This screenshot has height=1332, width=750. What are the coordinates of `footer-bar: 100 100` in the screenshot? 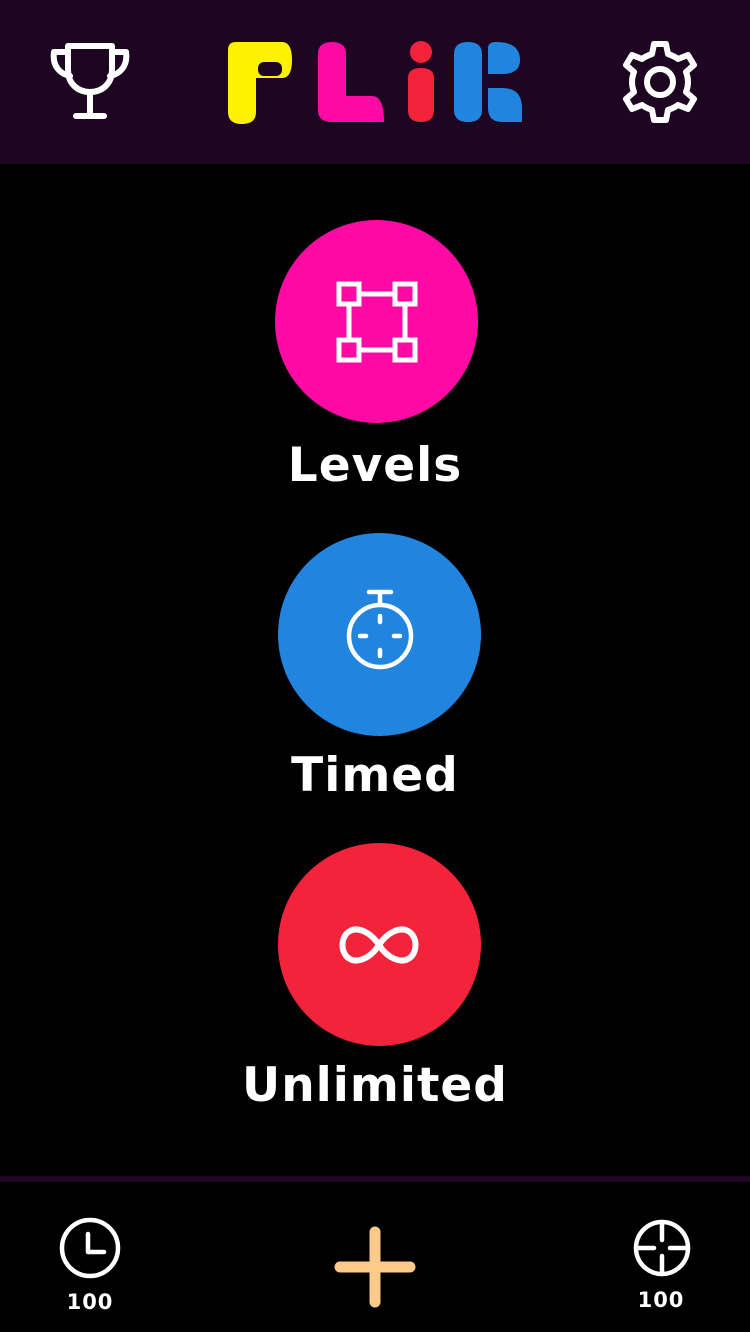 It's located at (375, 1254).